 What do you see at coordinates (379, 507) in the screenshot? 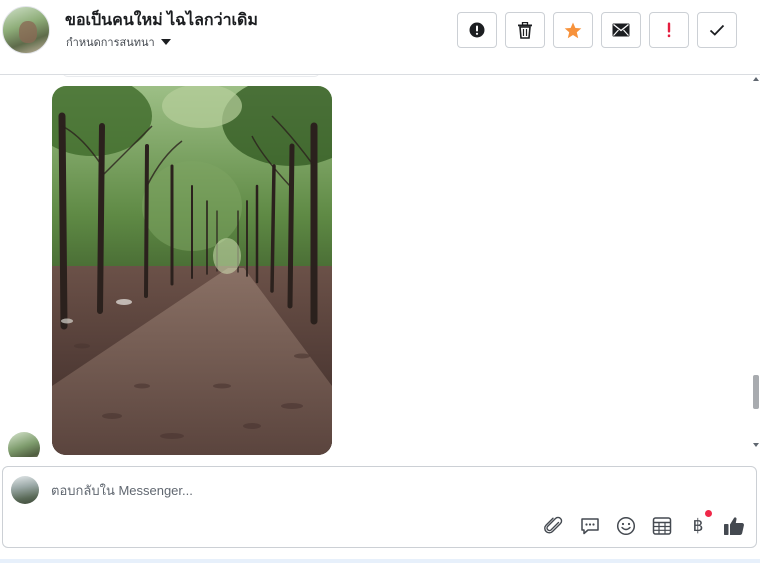
I see `reply-composer: ฿` at bounding box center [379, 507].